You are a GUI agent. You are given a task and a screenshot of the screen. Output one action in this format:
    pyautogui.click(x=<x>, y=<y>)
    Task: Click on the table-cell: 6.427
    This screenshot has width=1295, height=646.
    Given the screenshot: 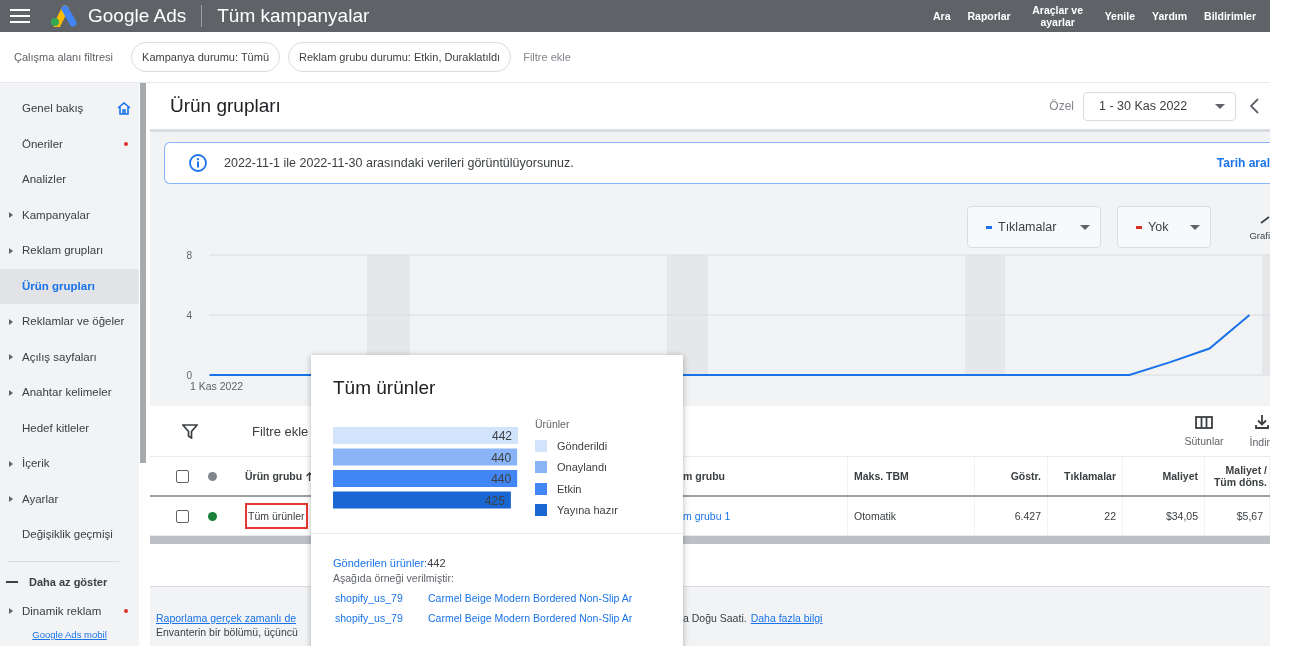 What is the action you would take?
    pyautogui.click(x=1027, y=516)
    